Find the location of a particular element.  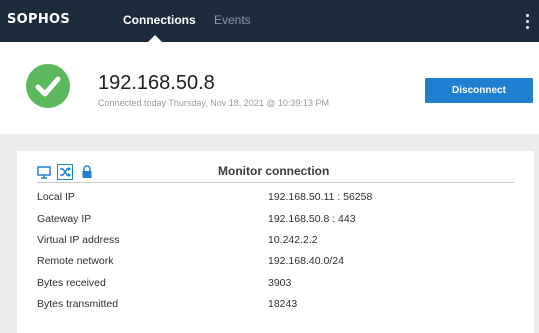

connection-ip: 192.168.50.8 is located at coordinates (156, 83).